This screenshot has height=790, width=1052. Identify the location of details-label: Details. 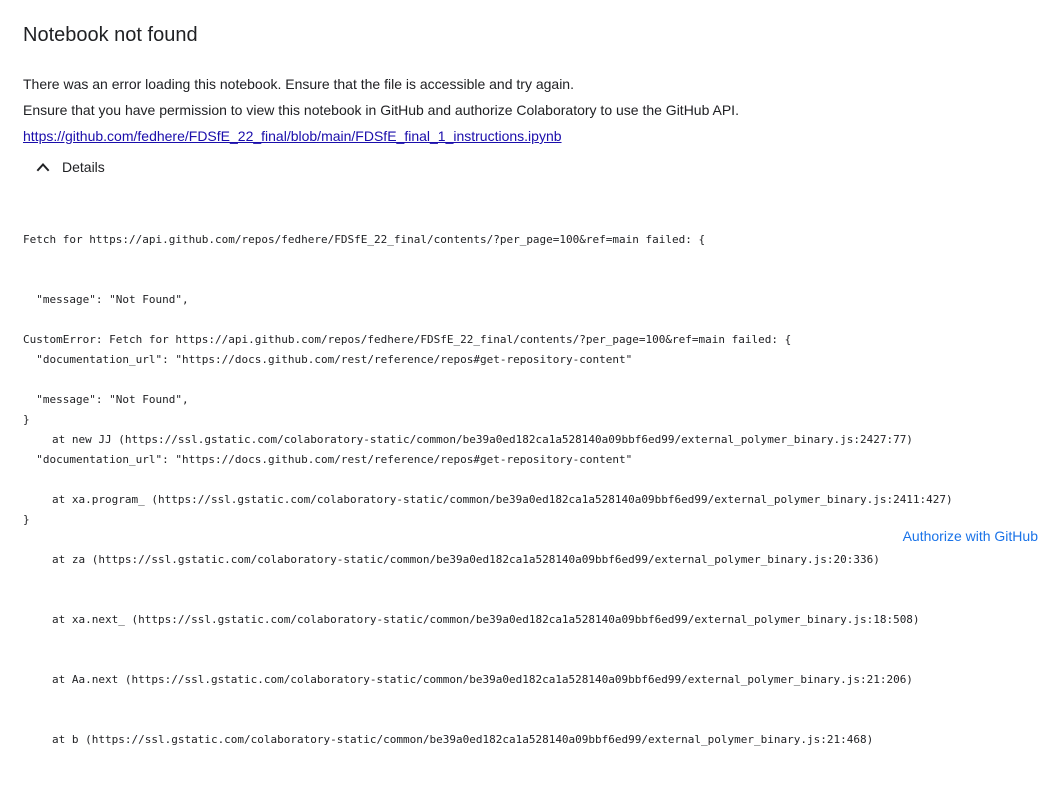
(83, 167).